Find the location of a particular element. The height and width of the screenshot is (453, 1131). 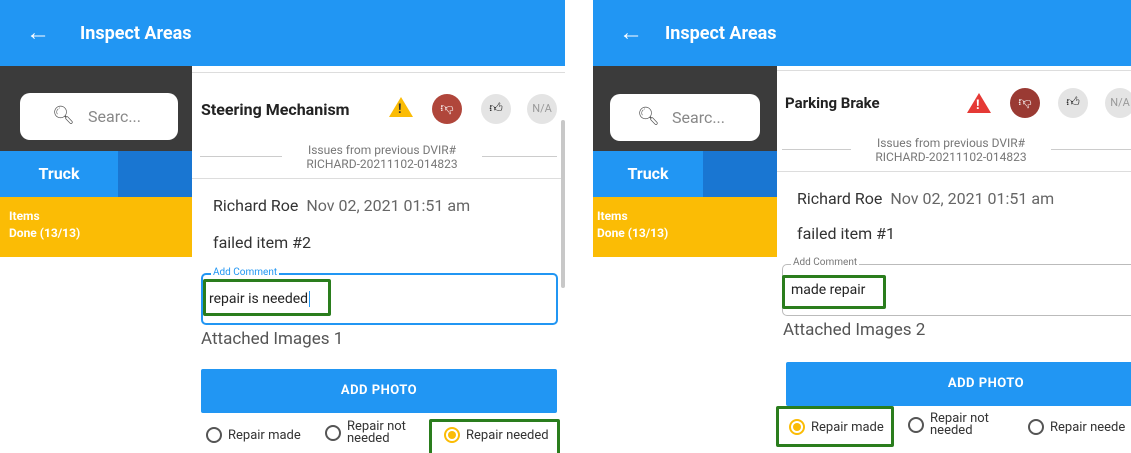

failed-item-text: failed item #1 is located at coordinates (846, 233).